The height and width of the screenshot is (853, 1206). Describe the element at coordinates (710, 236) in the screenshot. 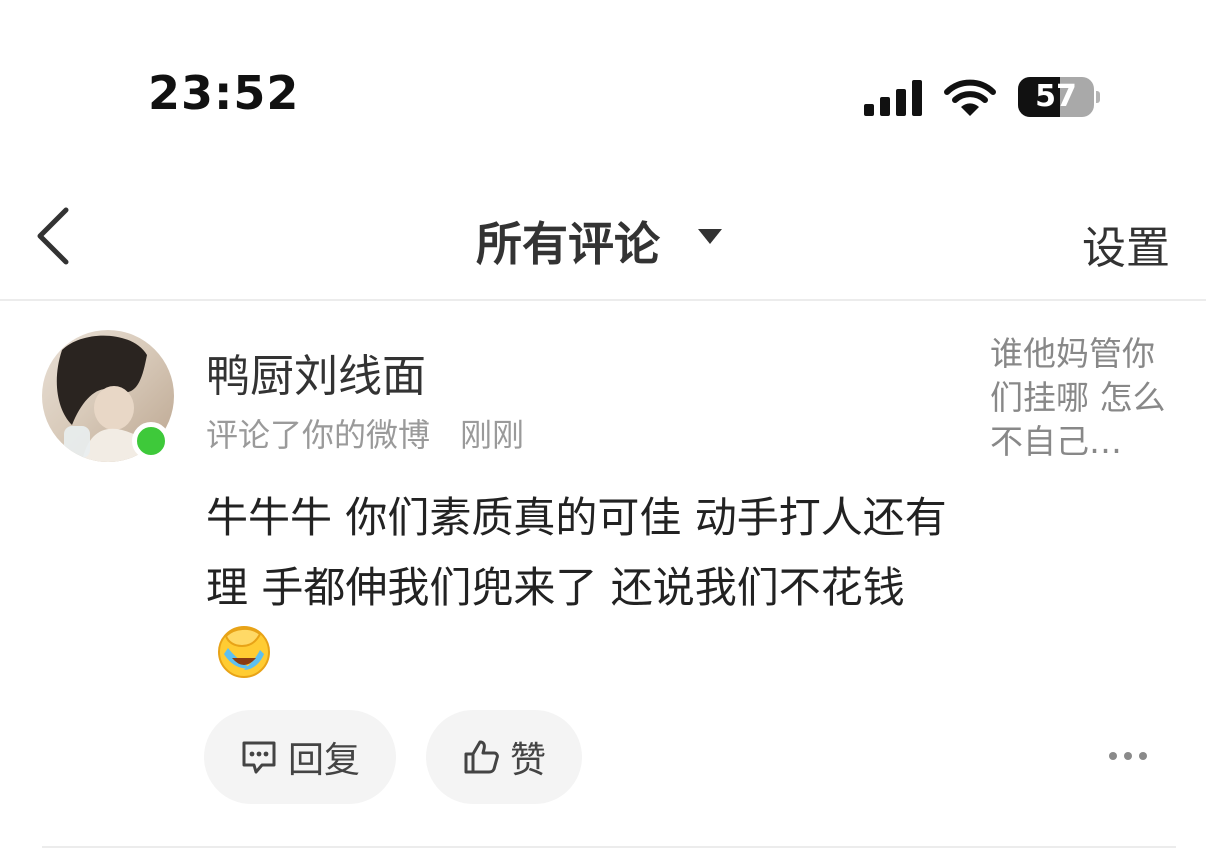

I see `dropdown-caret-icon` at that location.